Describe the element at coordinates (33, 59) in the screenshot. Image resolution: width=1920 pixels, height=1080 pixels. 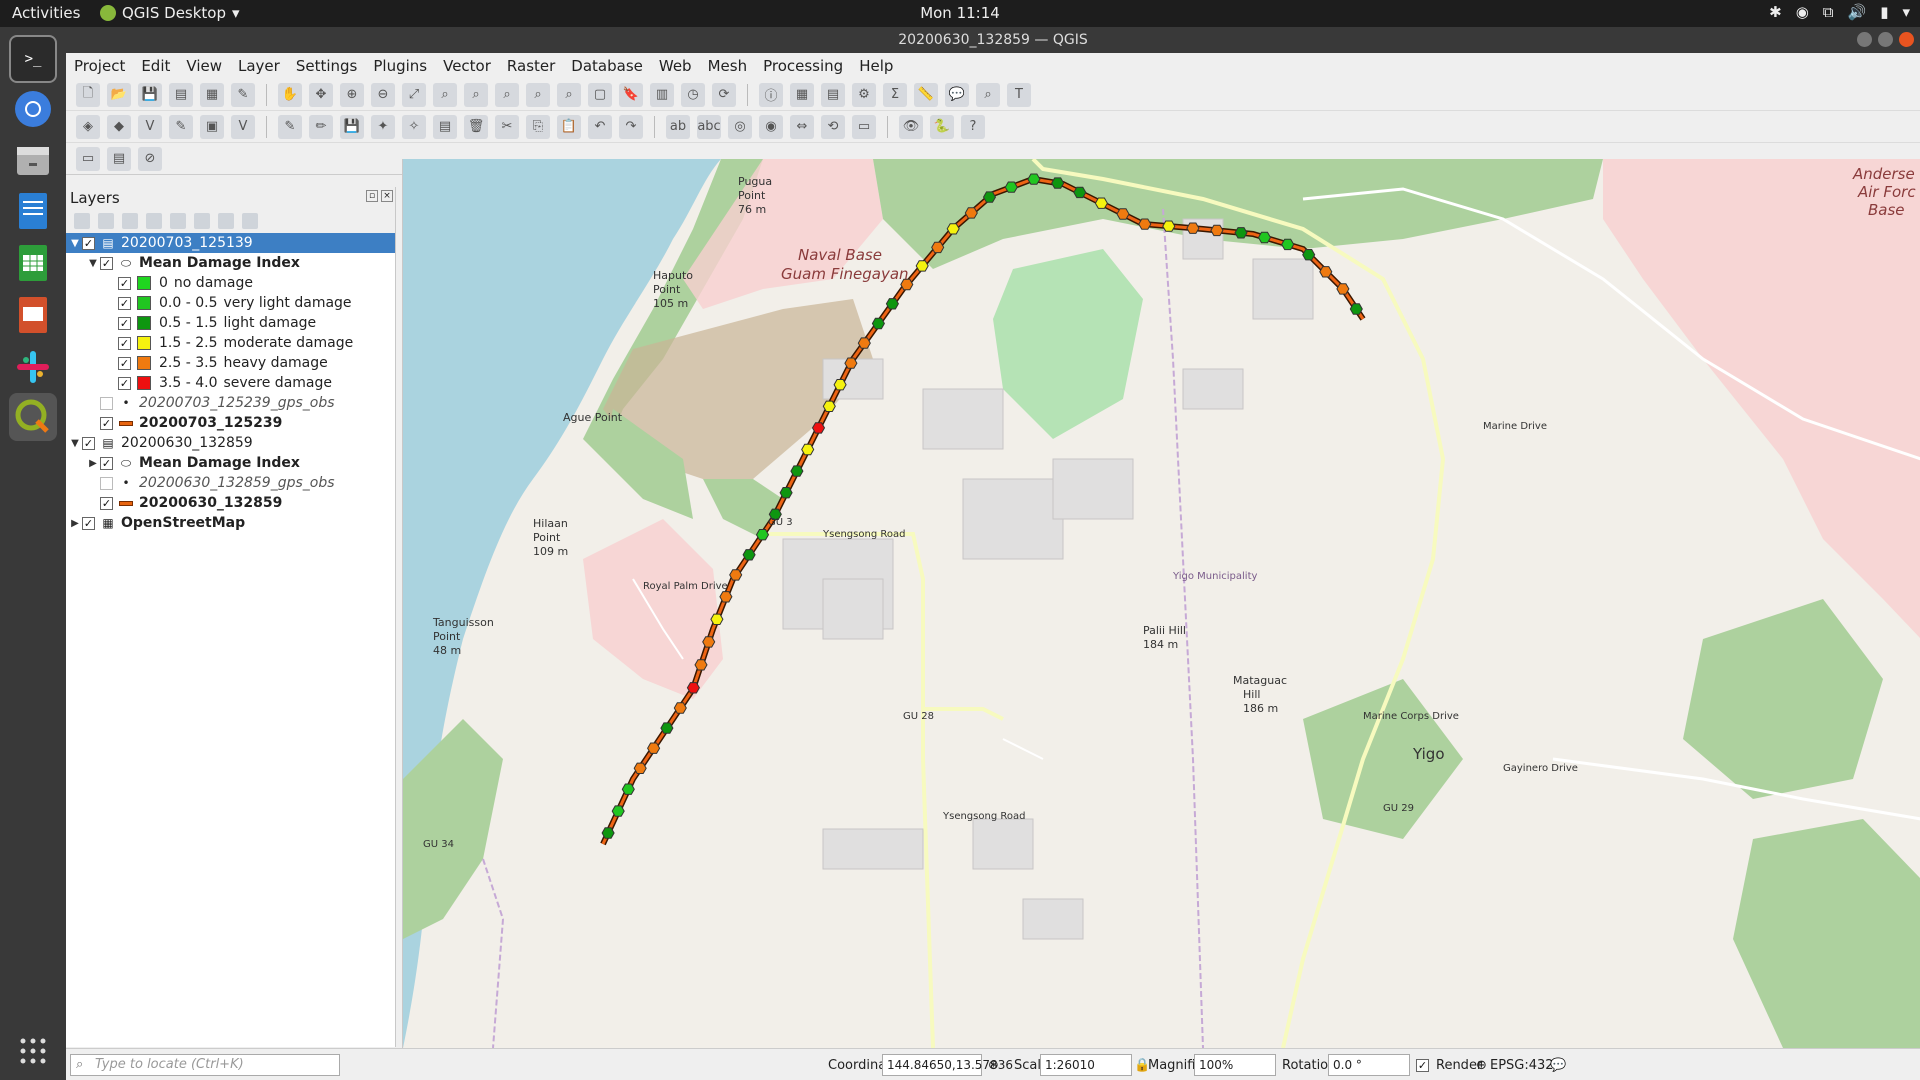
I see `terminal-icon: >_` at that location.